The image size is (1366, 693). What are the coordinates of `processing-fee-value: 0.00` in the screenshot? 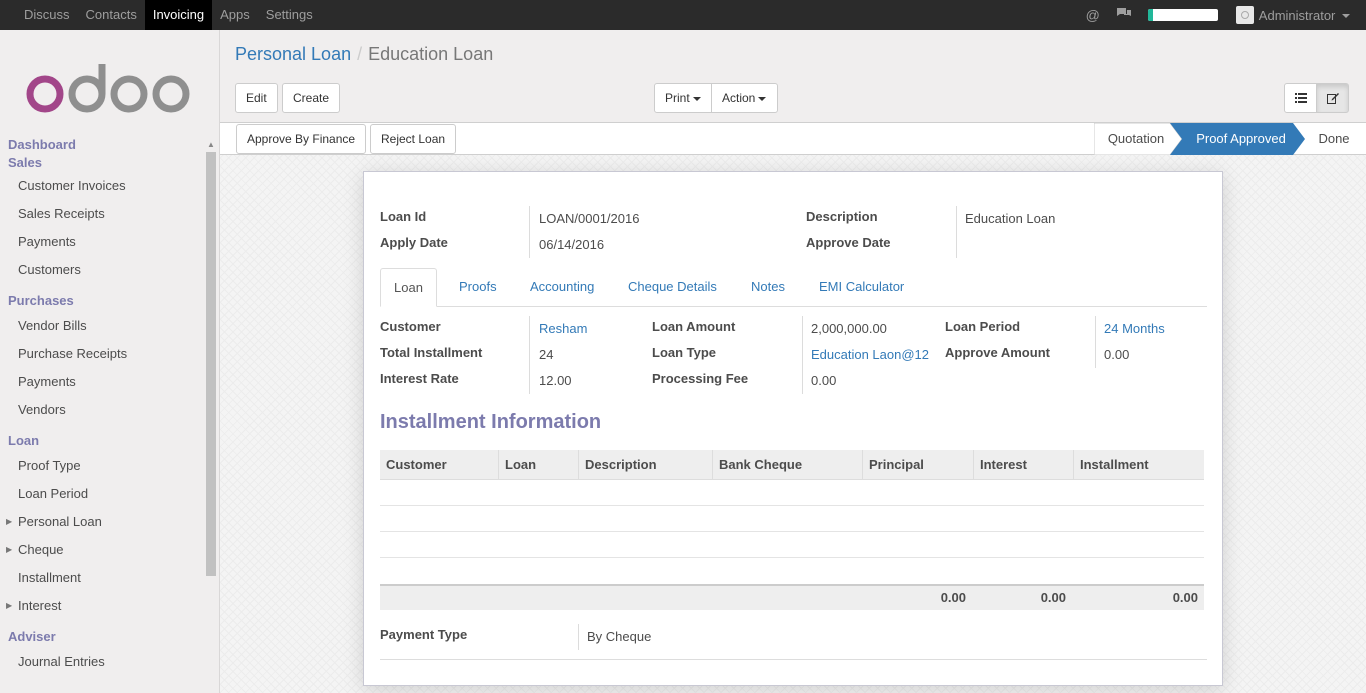 It's located at (824, 380).